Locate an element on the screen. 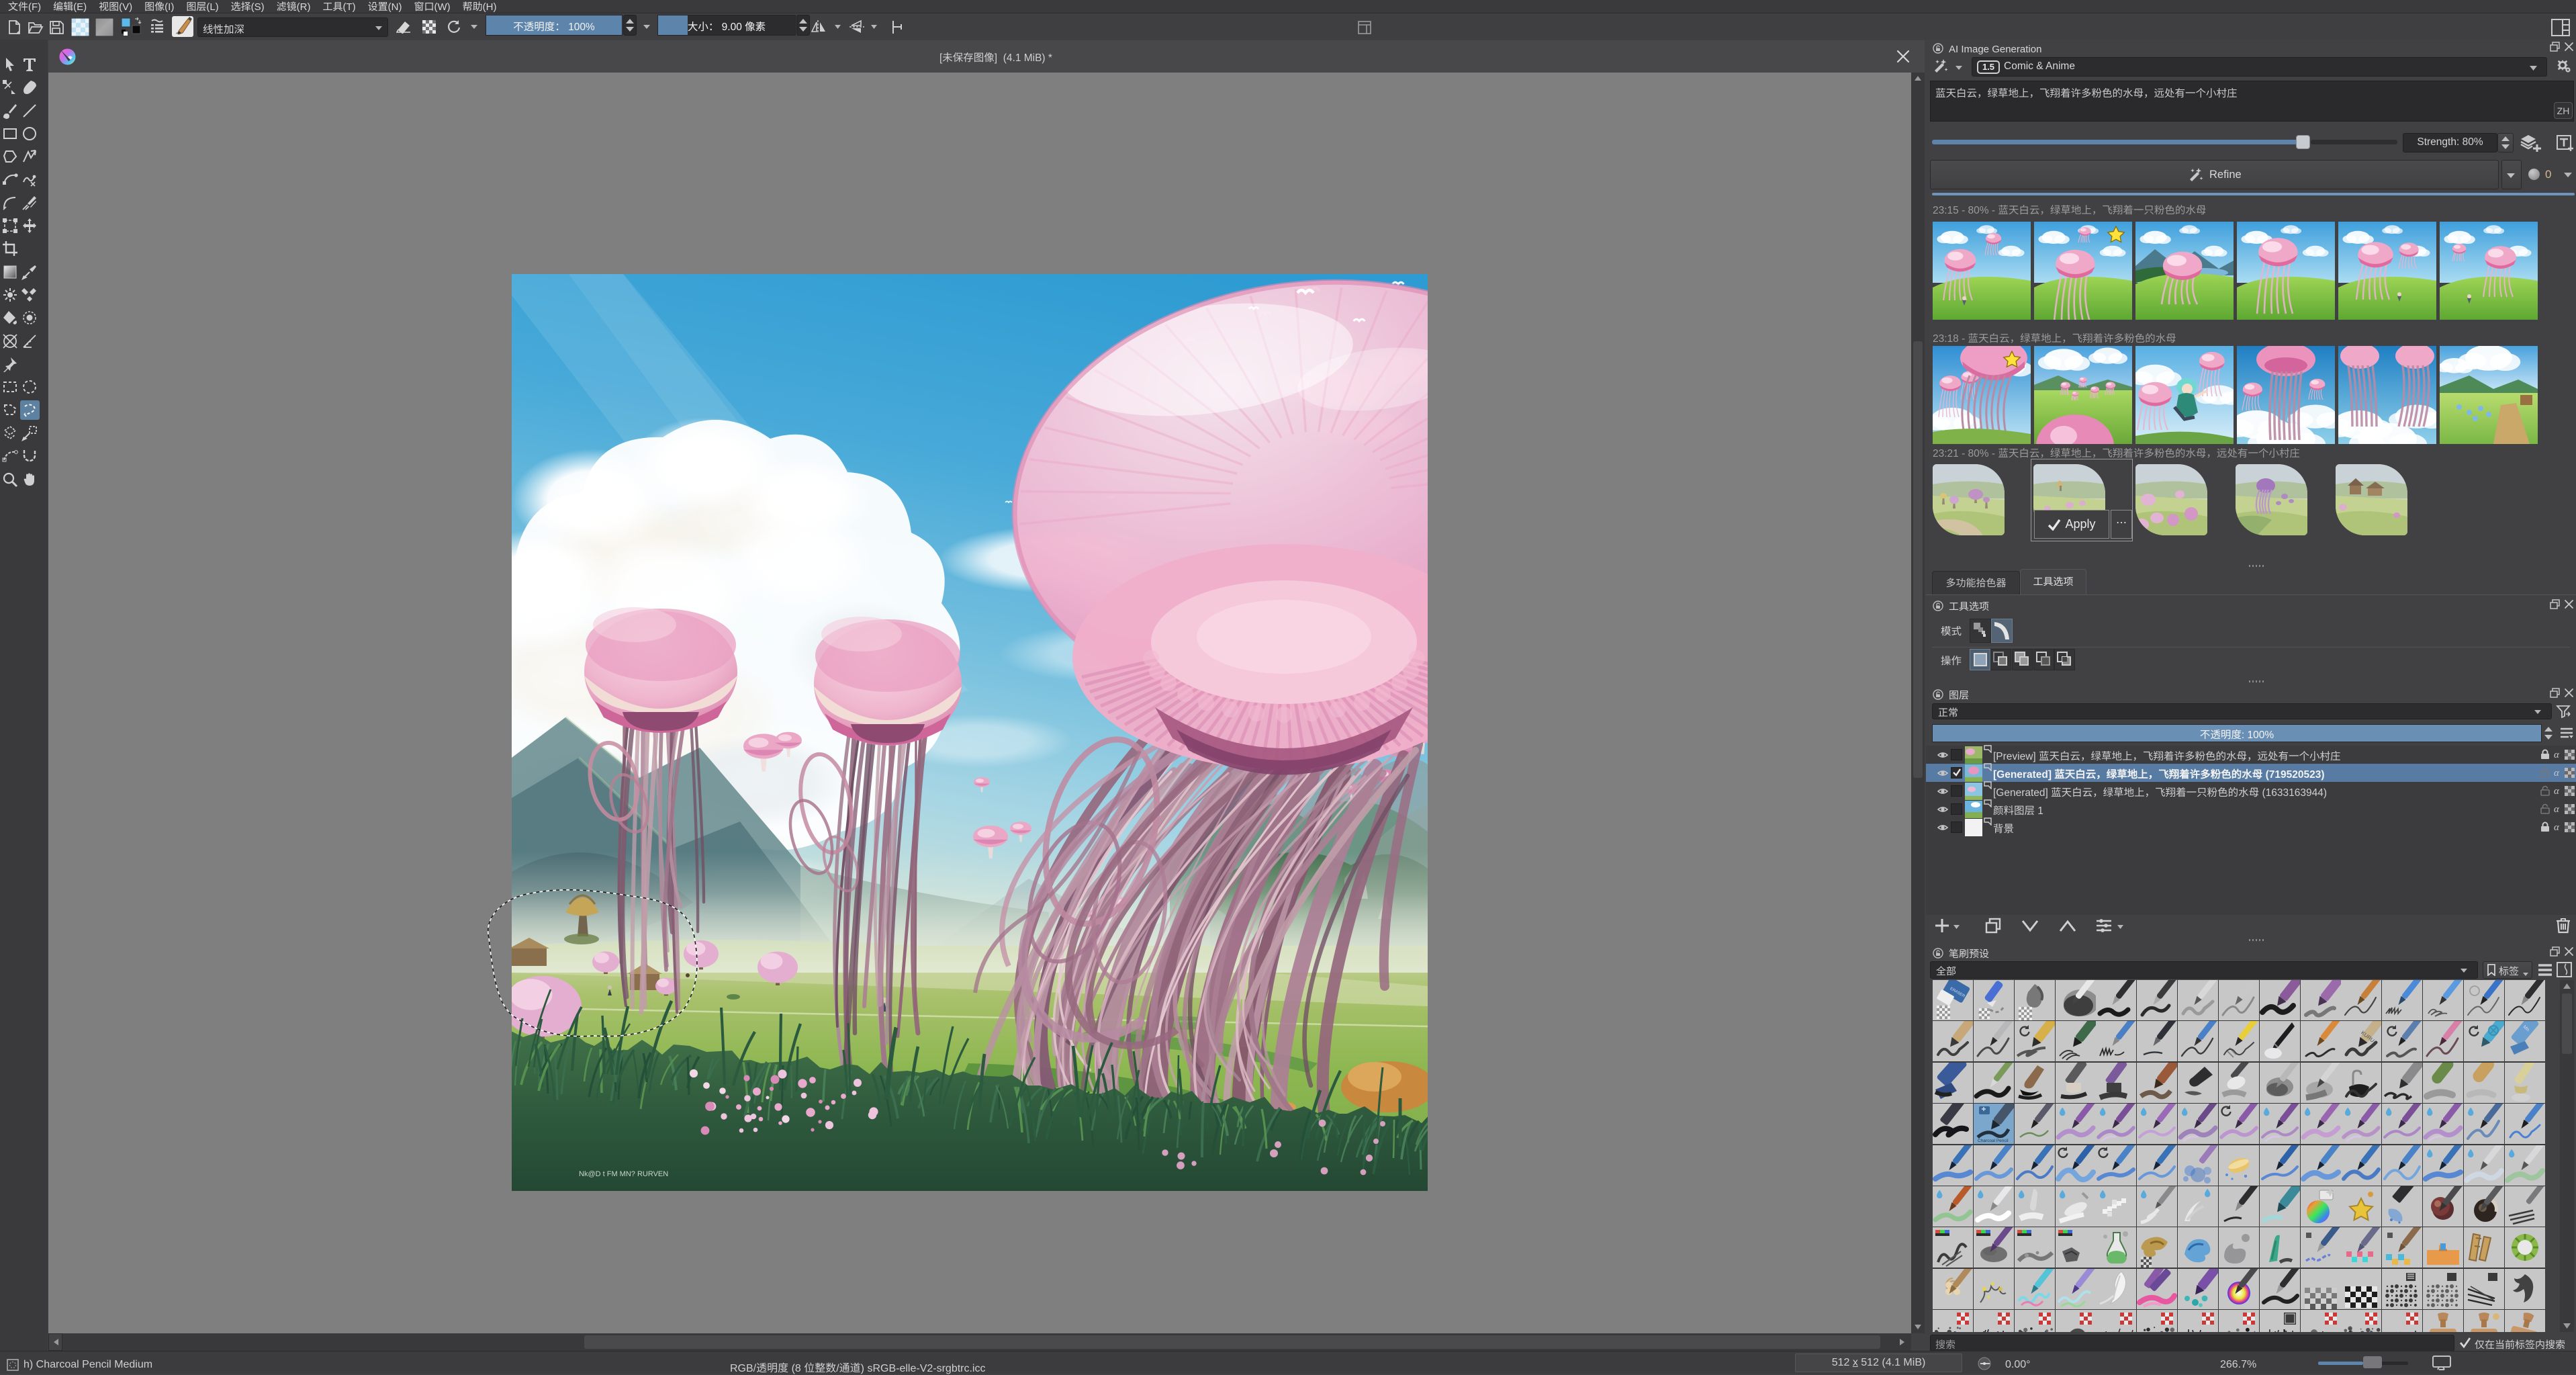 The width and height of the screenshot is (2576, 1375). svg-text: Charcoal Pencil is located at coordinates (1993, 1141).